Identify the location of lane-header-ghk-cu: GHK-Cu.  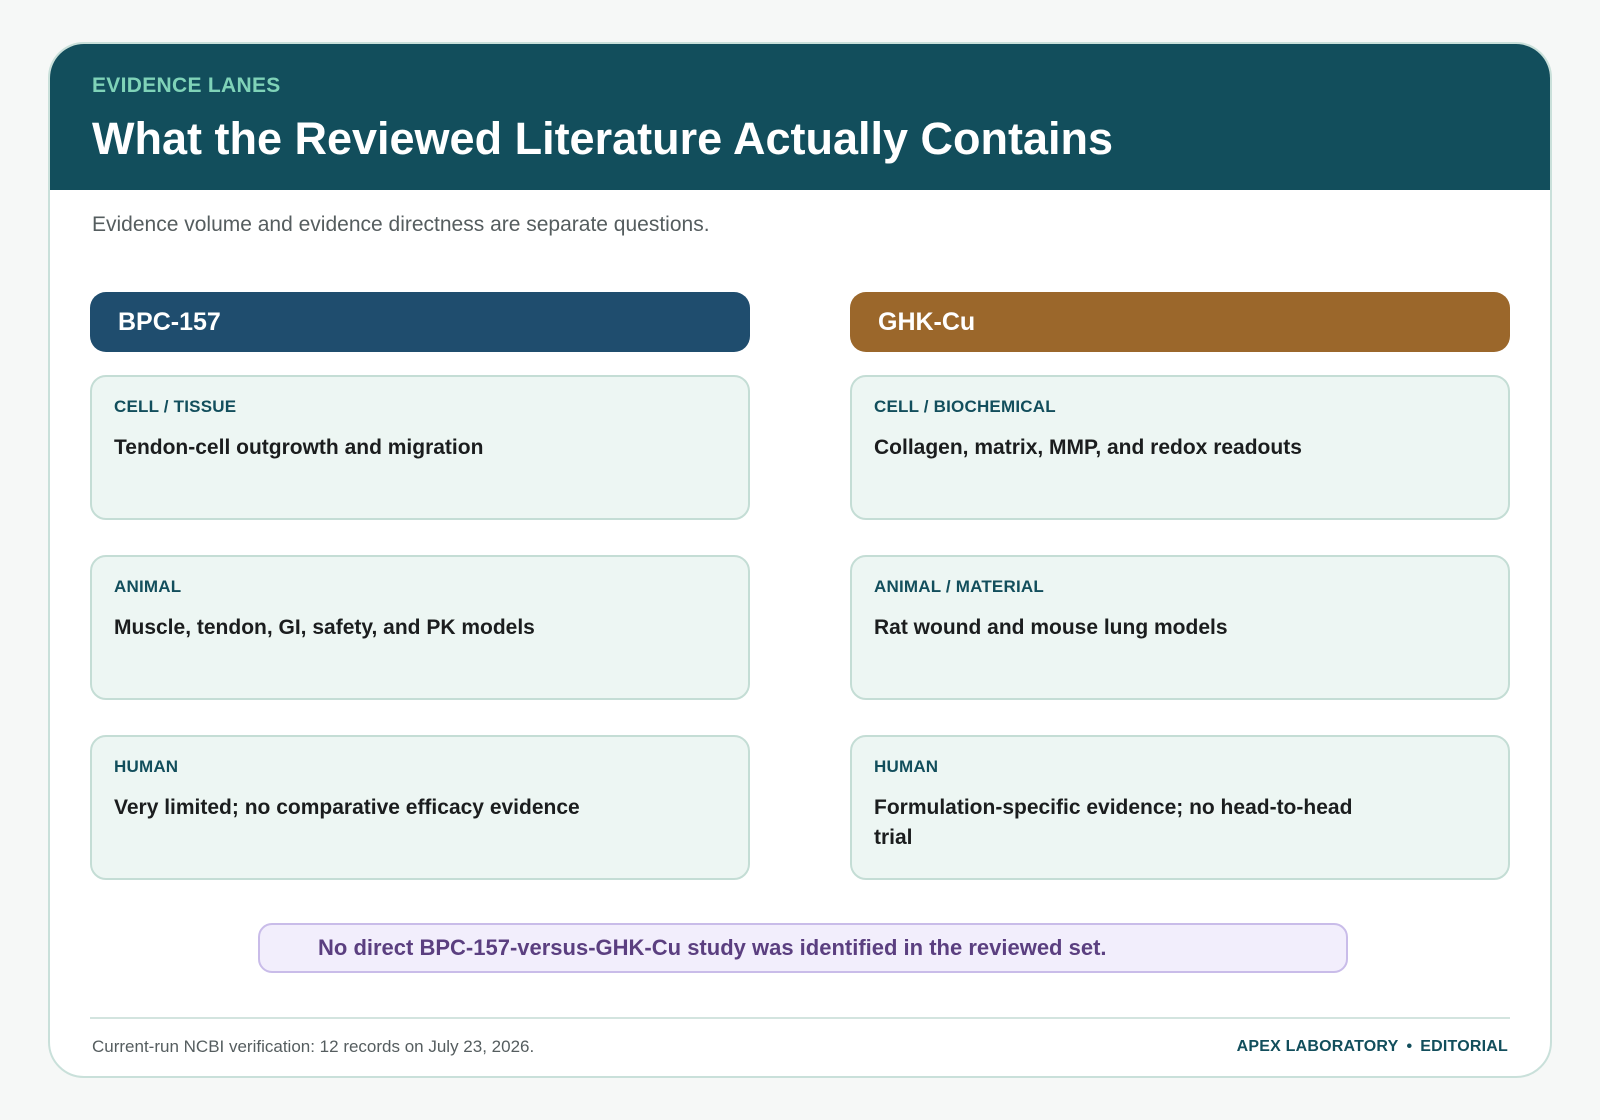
(1180, 322).